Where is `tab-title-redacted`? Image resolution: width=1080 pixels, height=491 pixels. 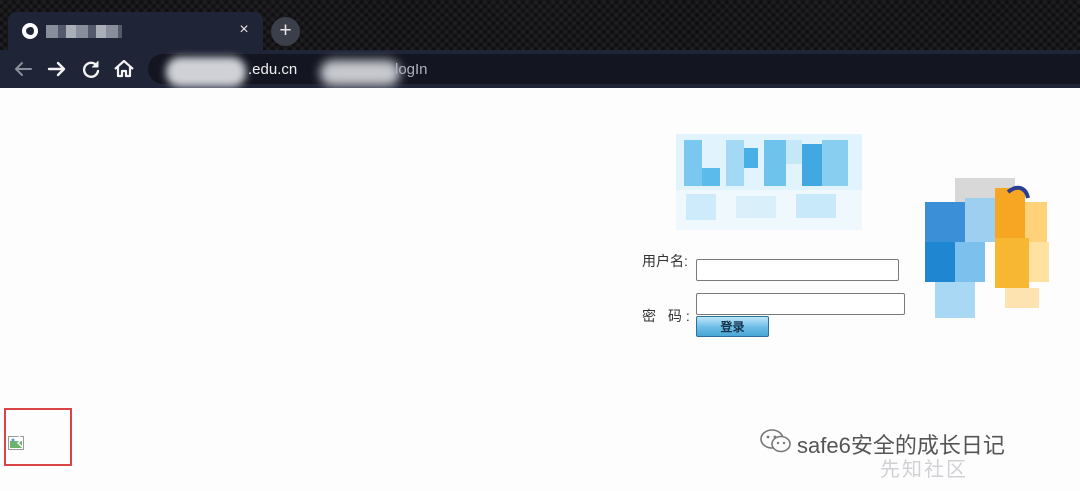 tab-title-redacted is located at coordinates (84, 31).